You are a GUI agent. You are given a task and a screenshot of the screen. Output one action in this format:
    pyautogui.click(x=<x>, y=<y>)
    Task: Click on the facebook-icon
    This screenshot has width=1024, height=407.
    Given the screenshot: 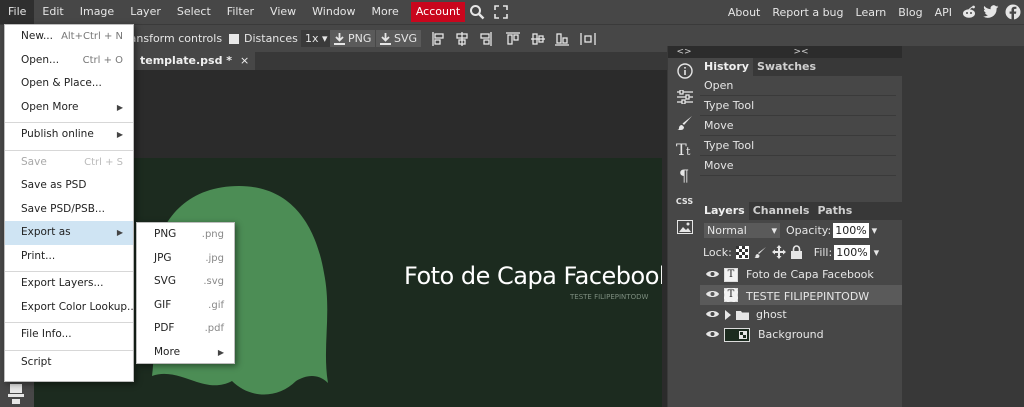 What is the action you would take?
    pyautogui.click(x=1013, y=12)
    